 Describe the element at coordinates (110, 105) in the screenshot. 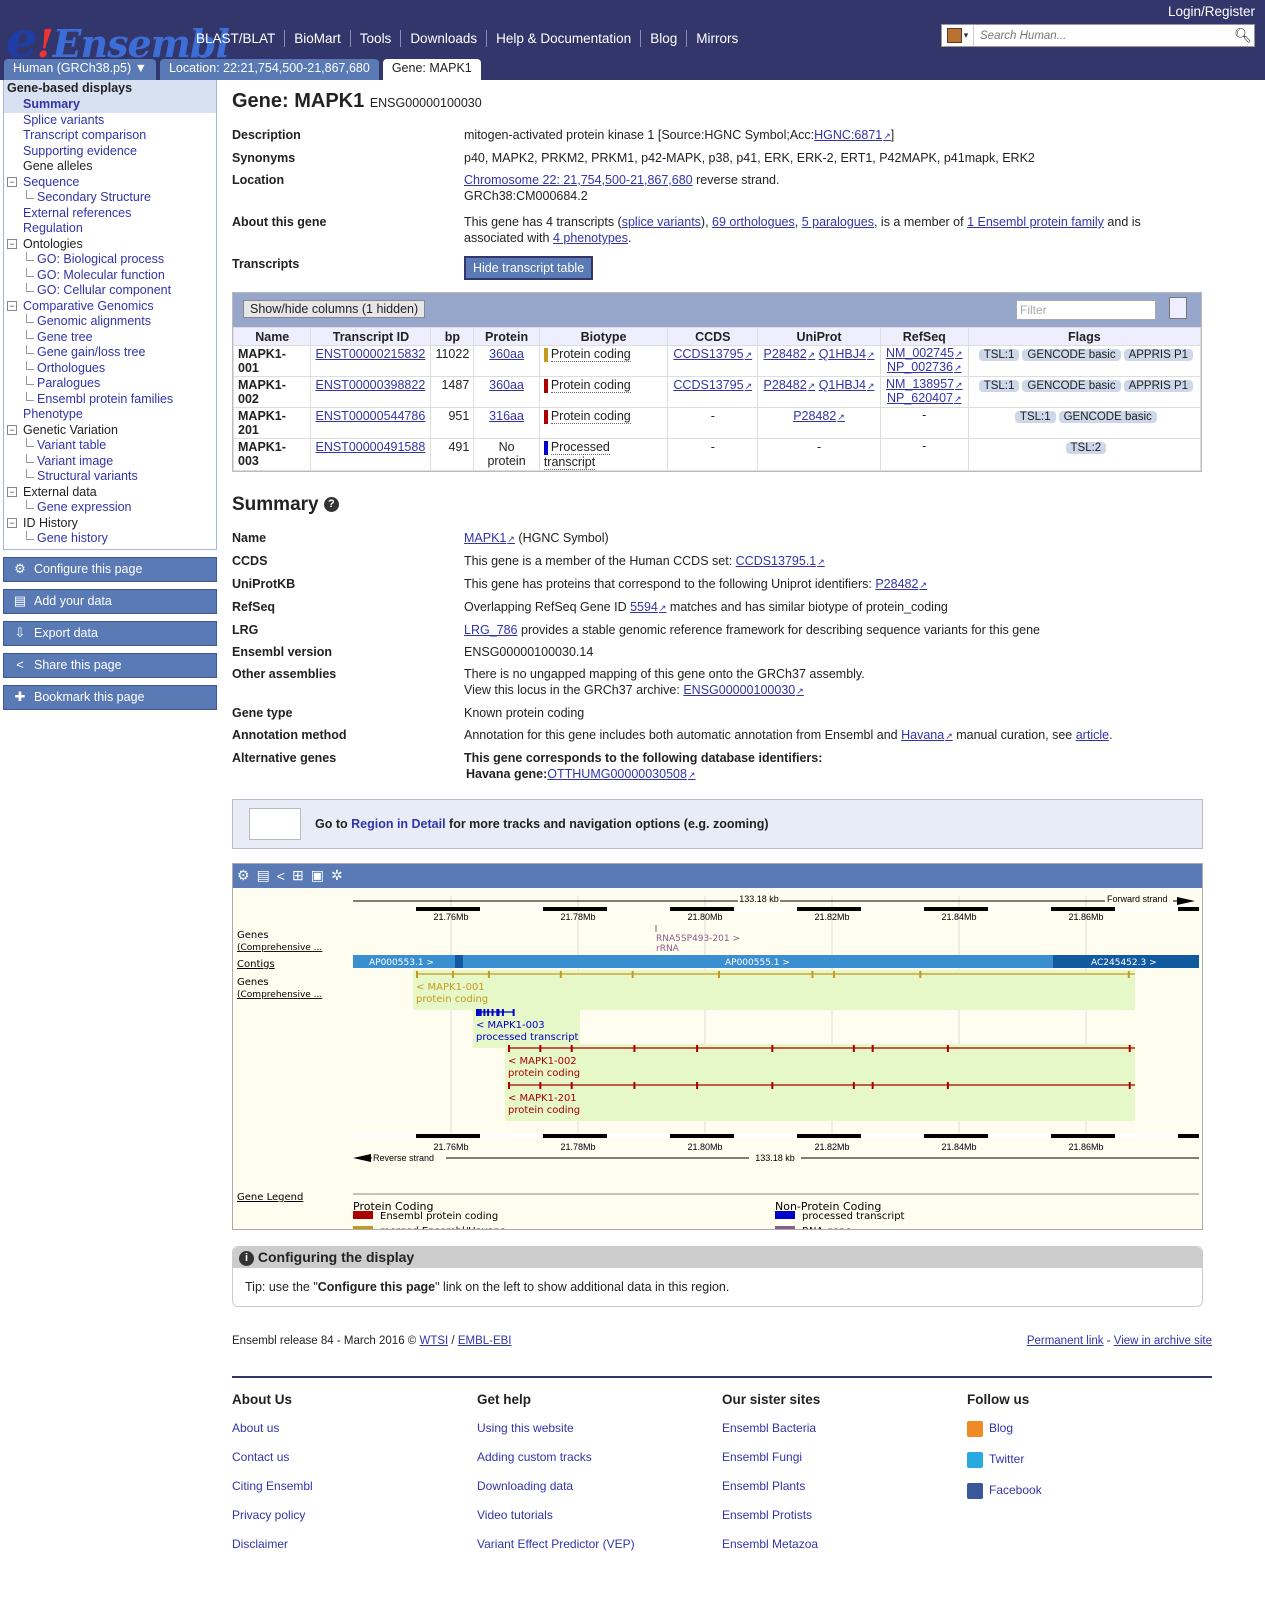

I see `sidebar-item-summary: Summary` at that location.